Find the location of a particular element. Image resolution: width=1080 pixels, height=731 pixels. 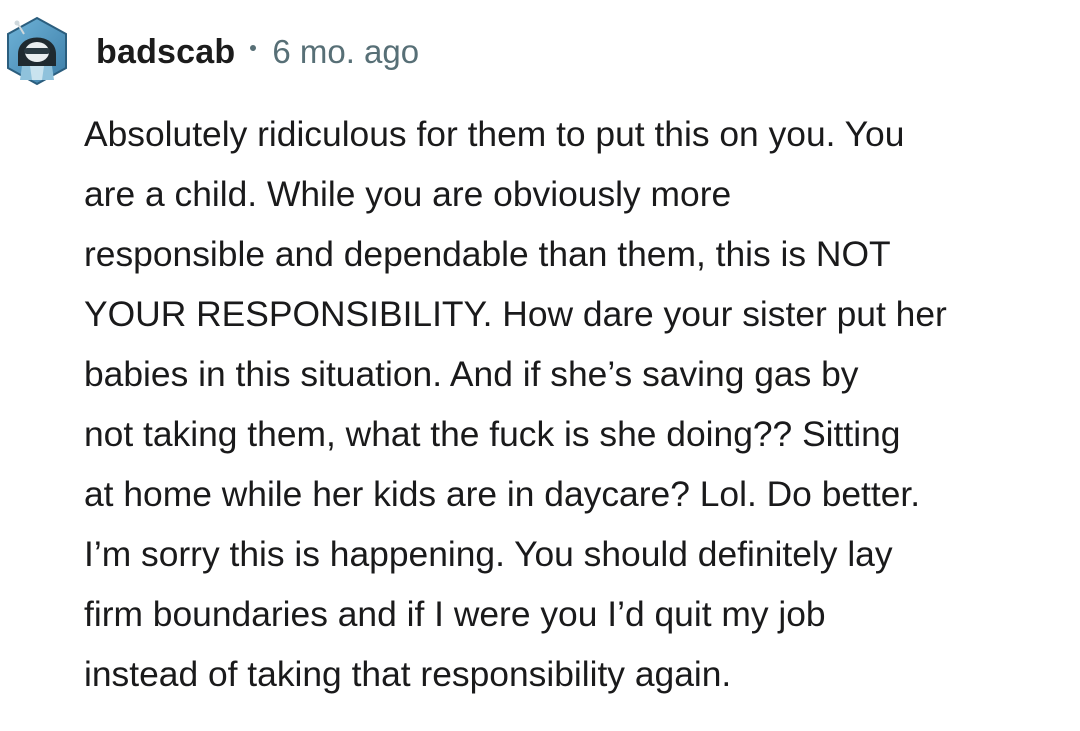

comment-timestamp: 6 mo. ago is located at coordinates (345, 52).